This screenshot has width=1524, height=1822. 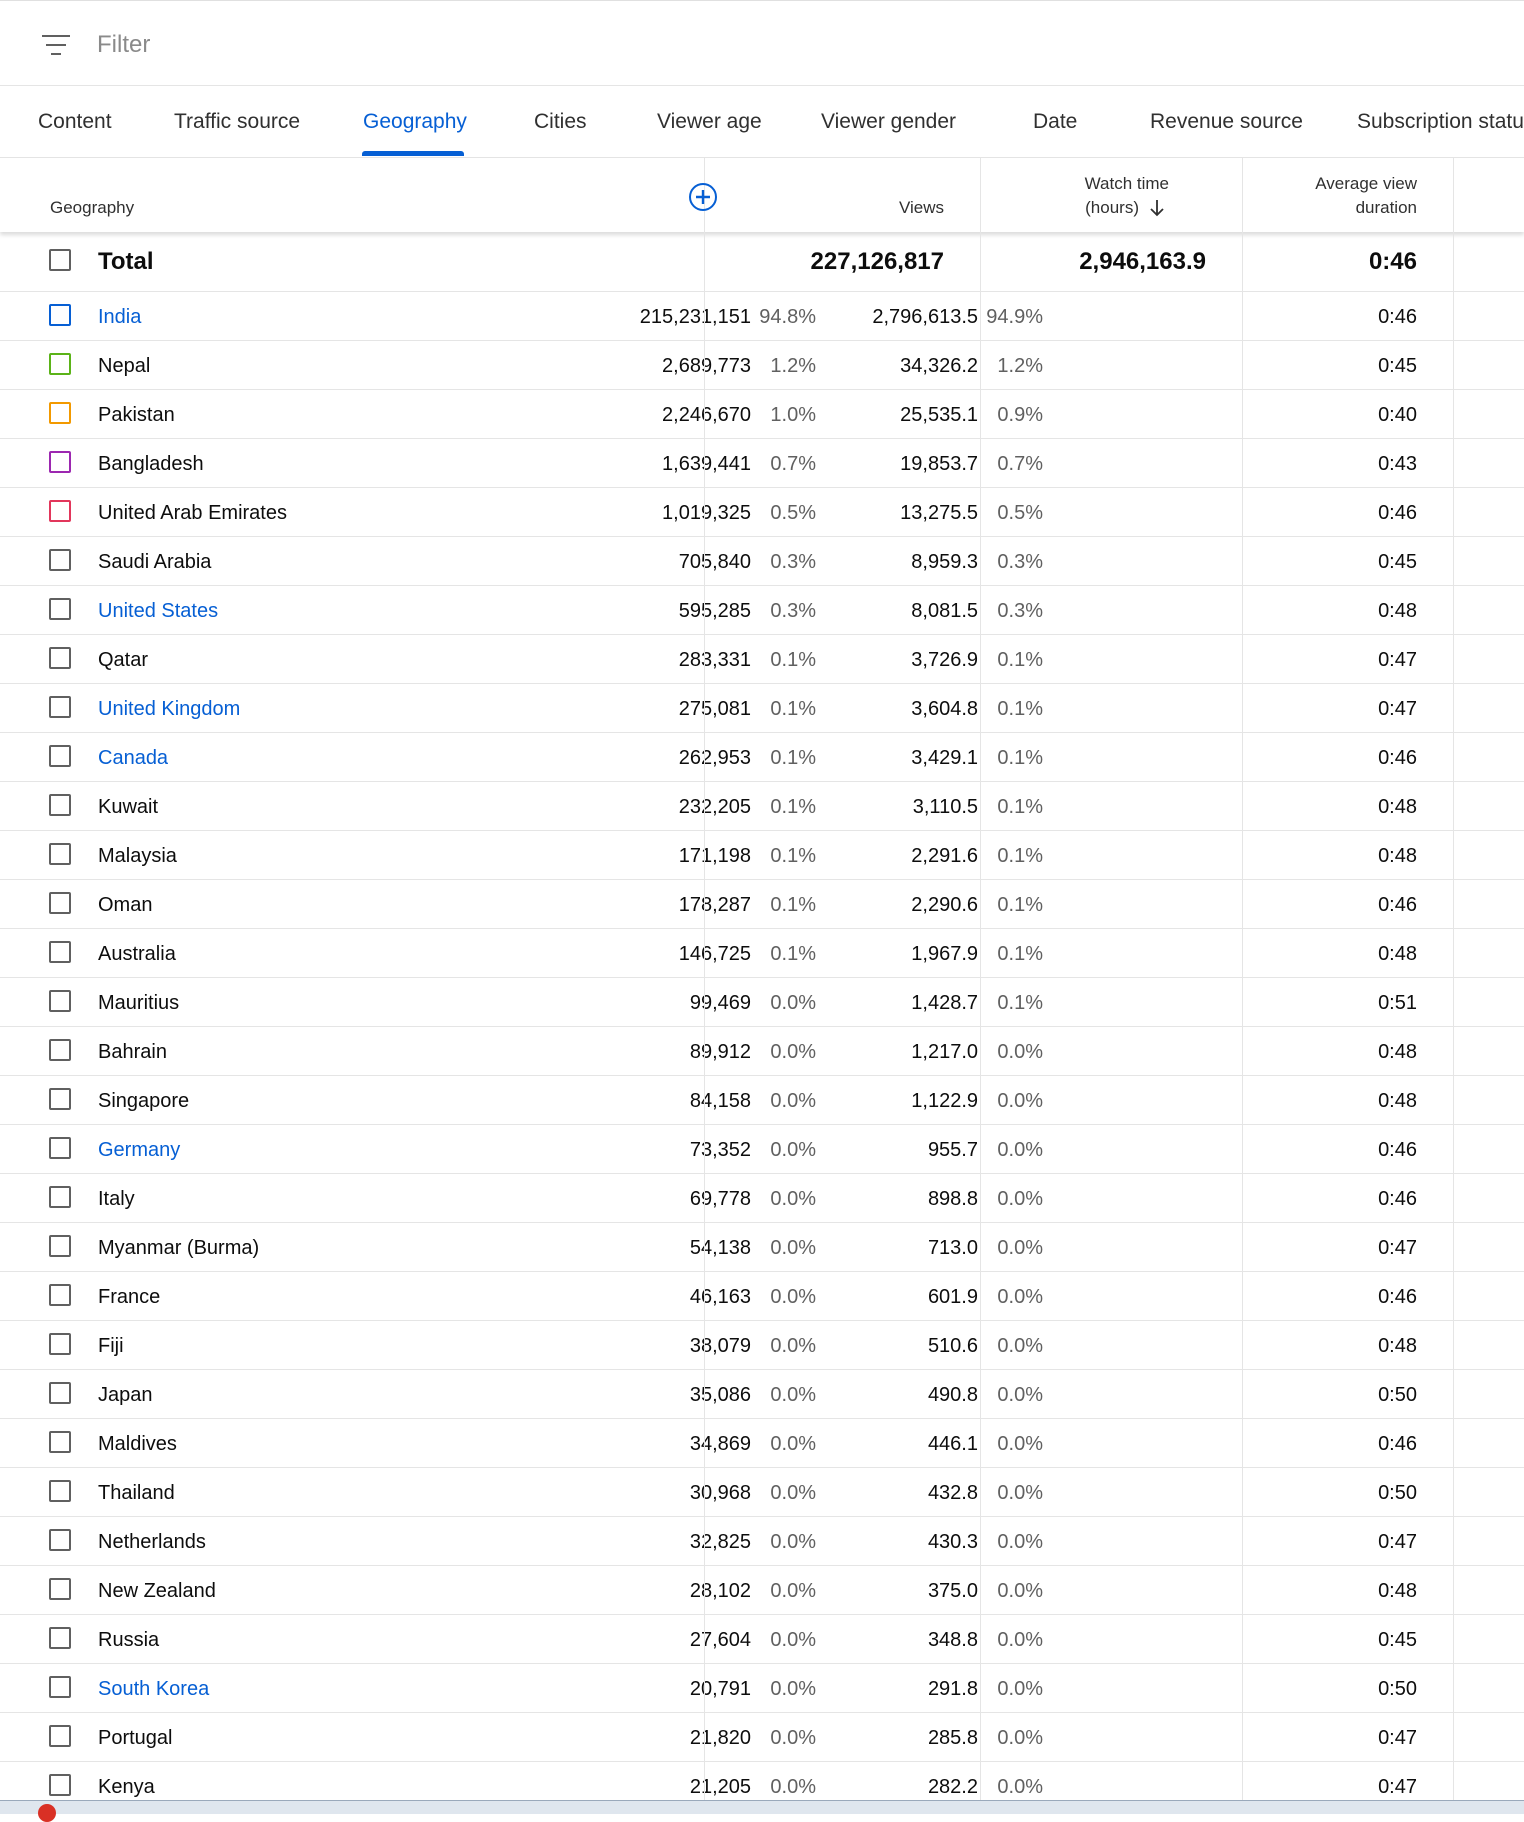 What do you see at coordinates (762, 1149) in the screenshot?
I see `table-row: Germany 73,352 0.0% 955.7 0.0% 0:46` at bounding box center [762, 1149].